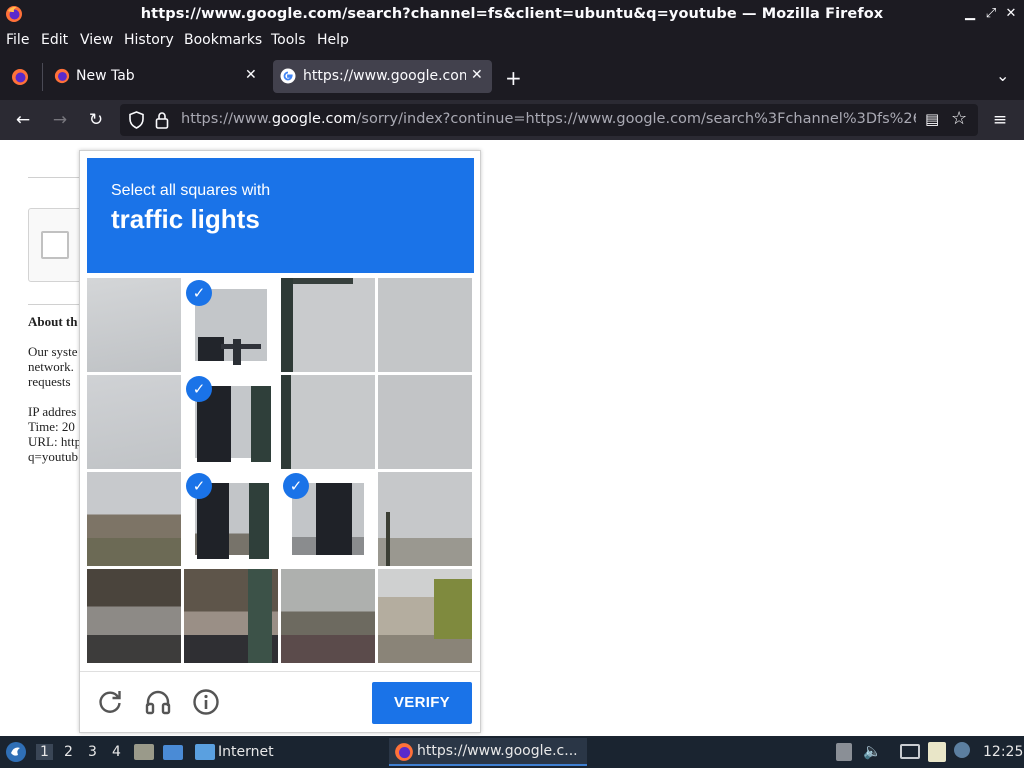  Describe the element at coordinates (62, 76) in the screenshot. I see `firefox-tab-icon` at that location.